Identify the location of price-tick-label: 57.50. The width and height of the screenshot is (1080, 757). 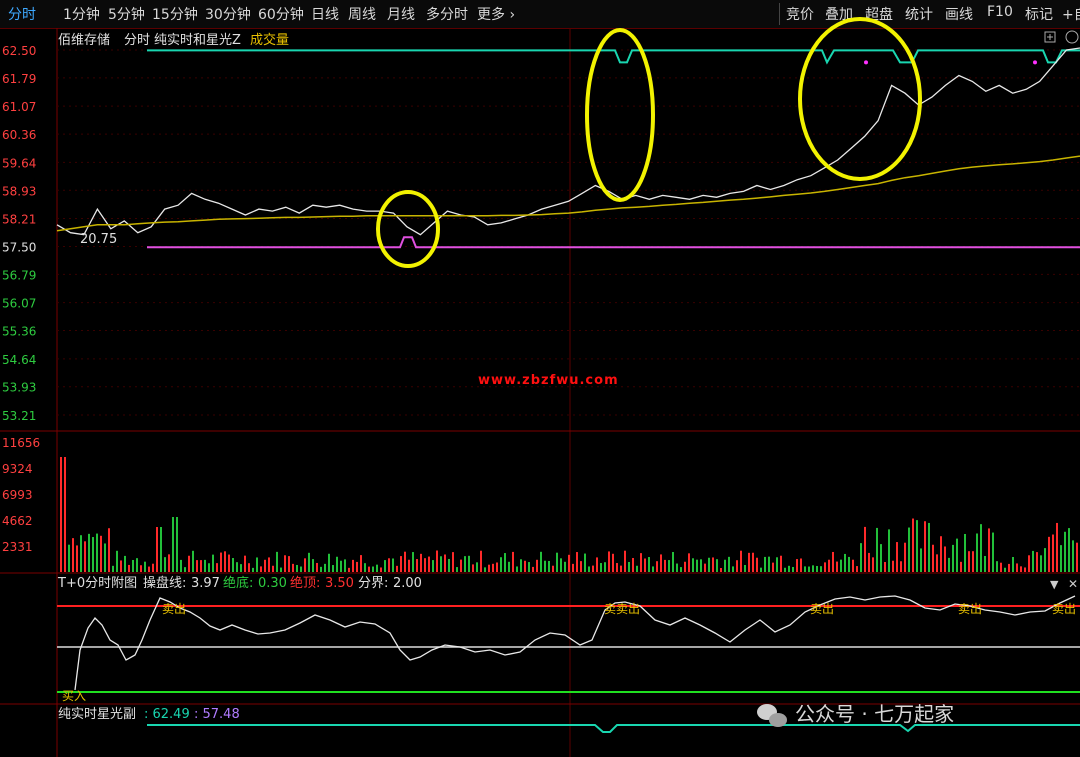
(19, 247).